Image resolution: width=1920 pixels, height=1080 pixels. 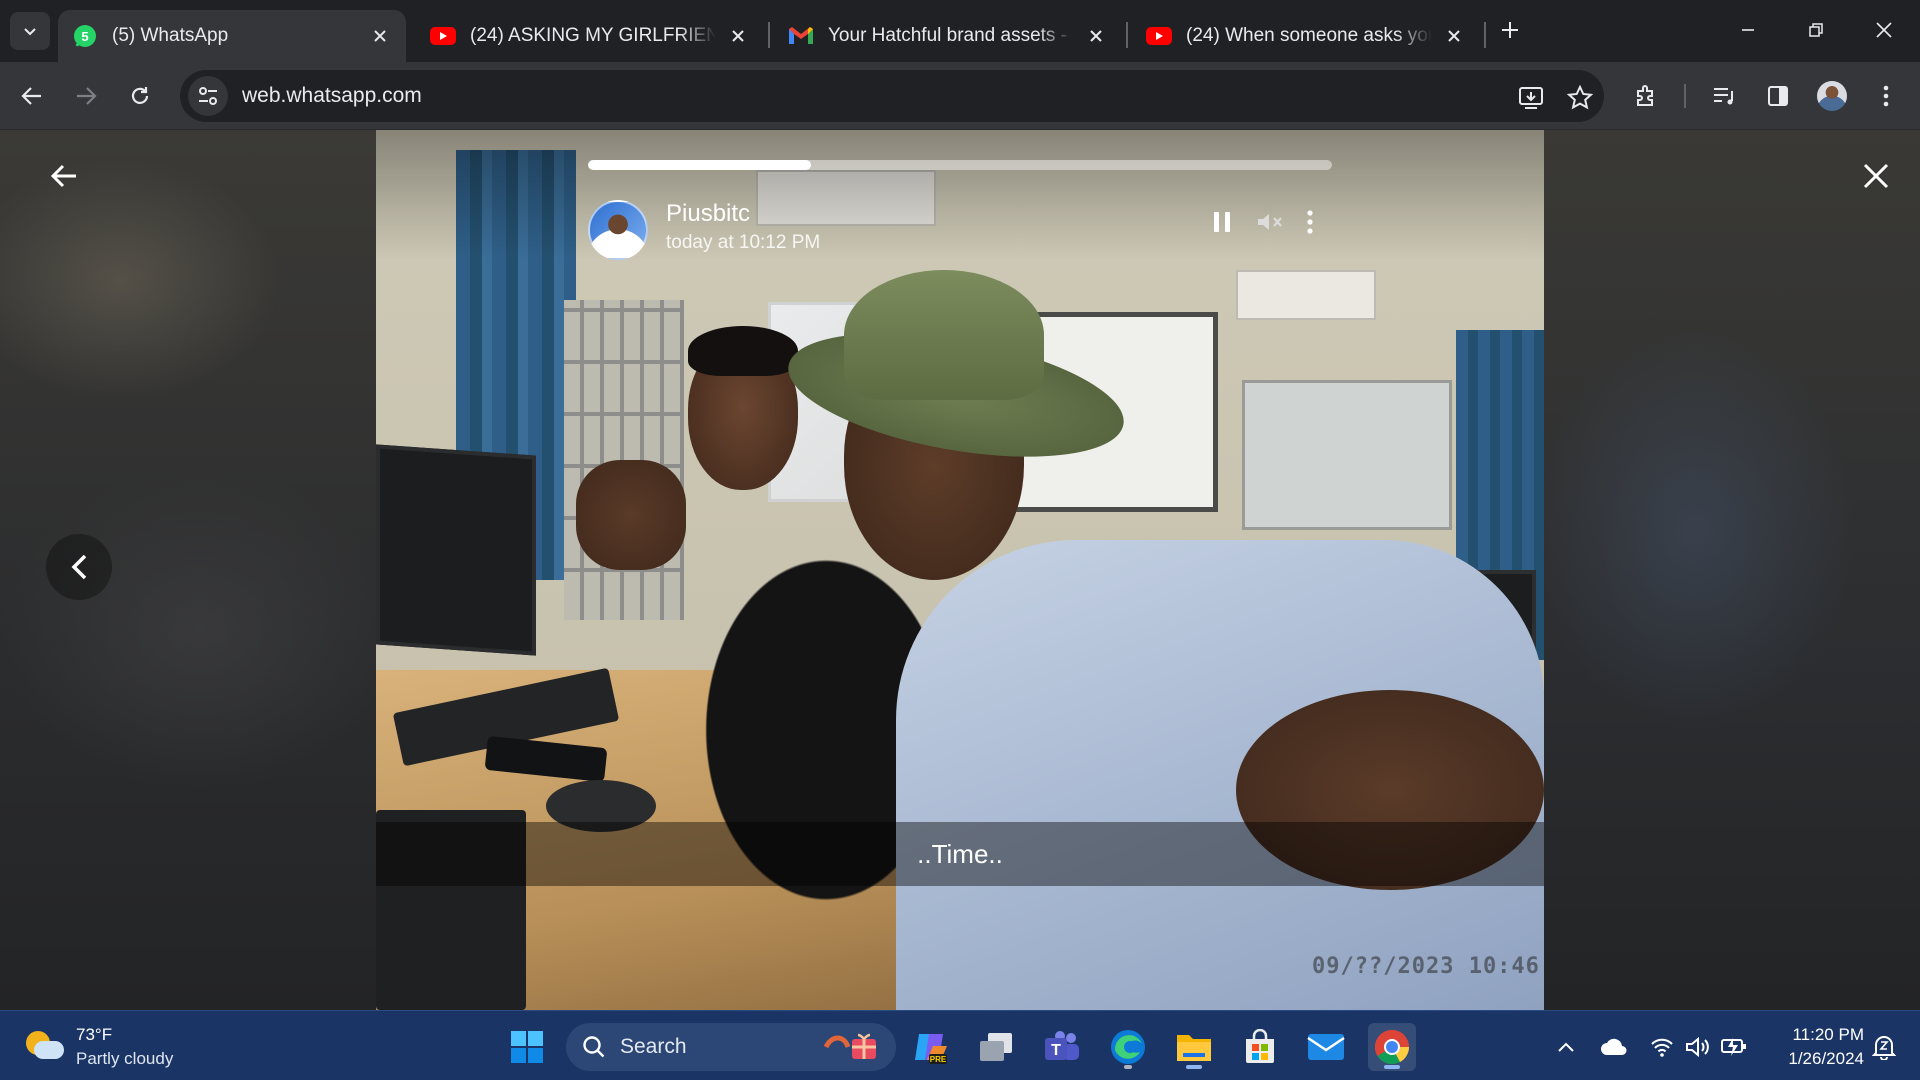 I want to click on chevron-down-icon, so click(x=30, y=32).